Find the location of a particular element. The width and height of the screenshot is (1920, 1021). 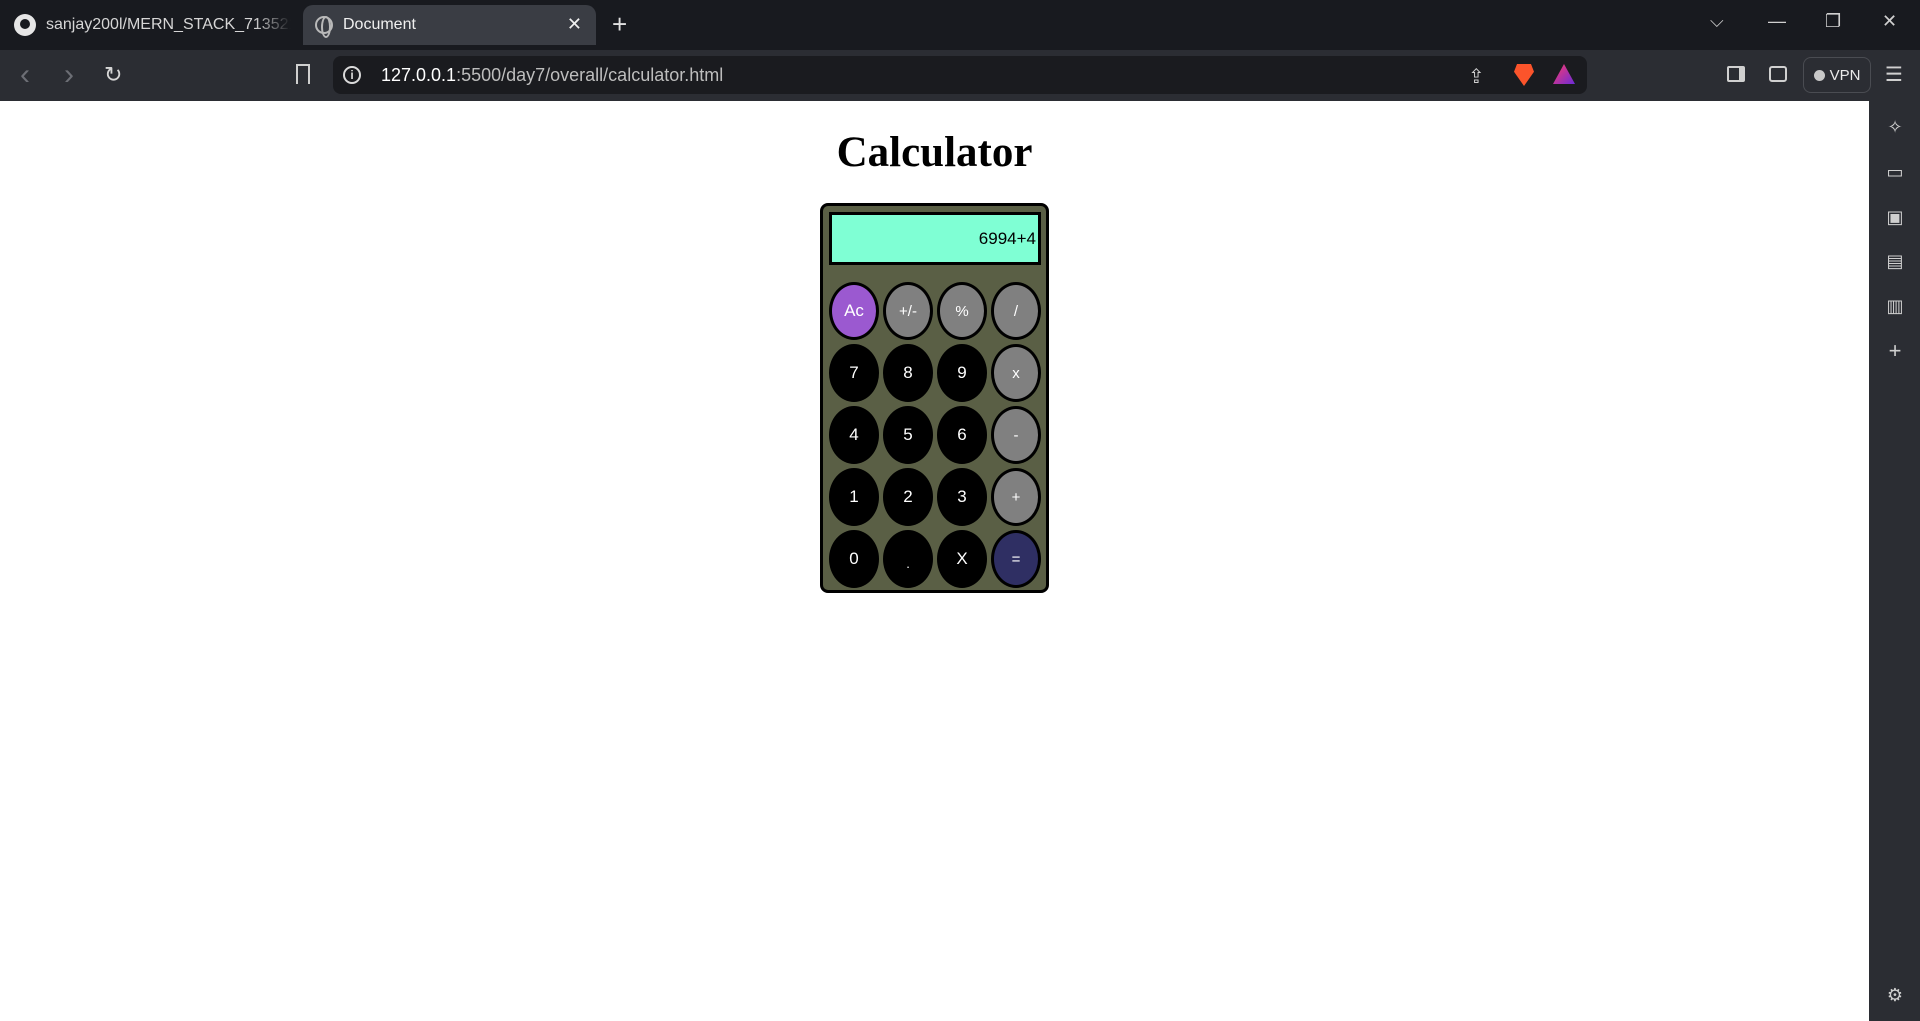

tab-title: Document is located at coordinates (379, 24).